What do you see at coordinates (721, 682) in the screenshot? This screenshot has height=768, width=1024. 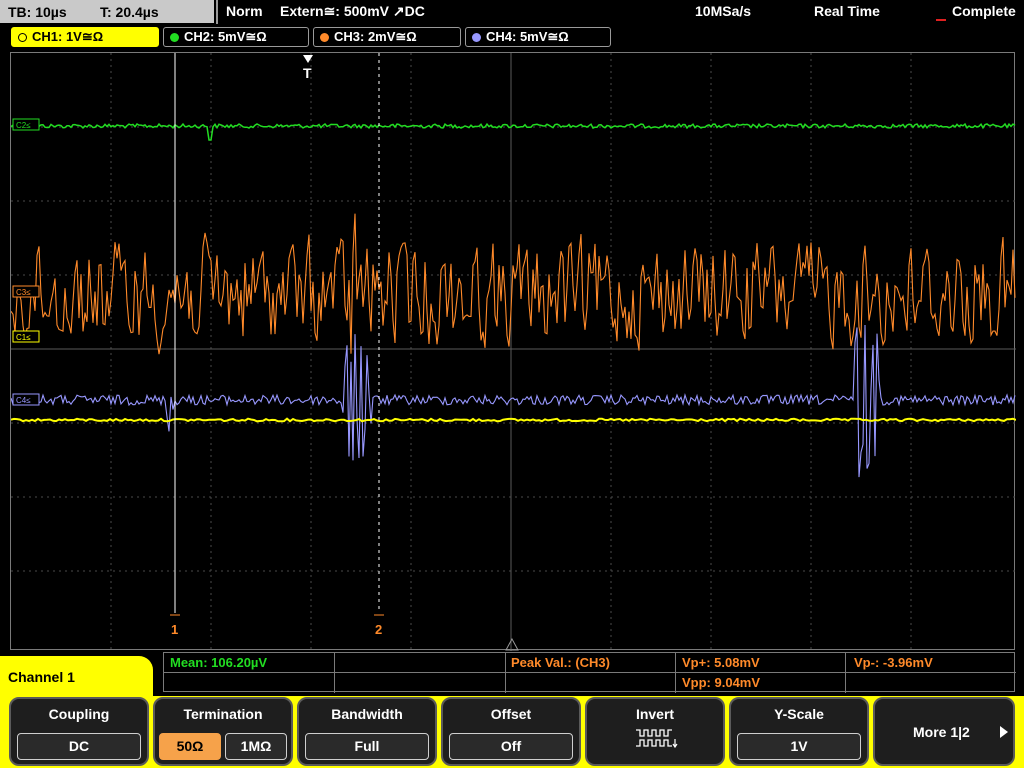 I see `vpp-measurement: Vpp: 9.04mV` at bounding box center [721, 682].